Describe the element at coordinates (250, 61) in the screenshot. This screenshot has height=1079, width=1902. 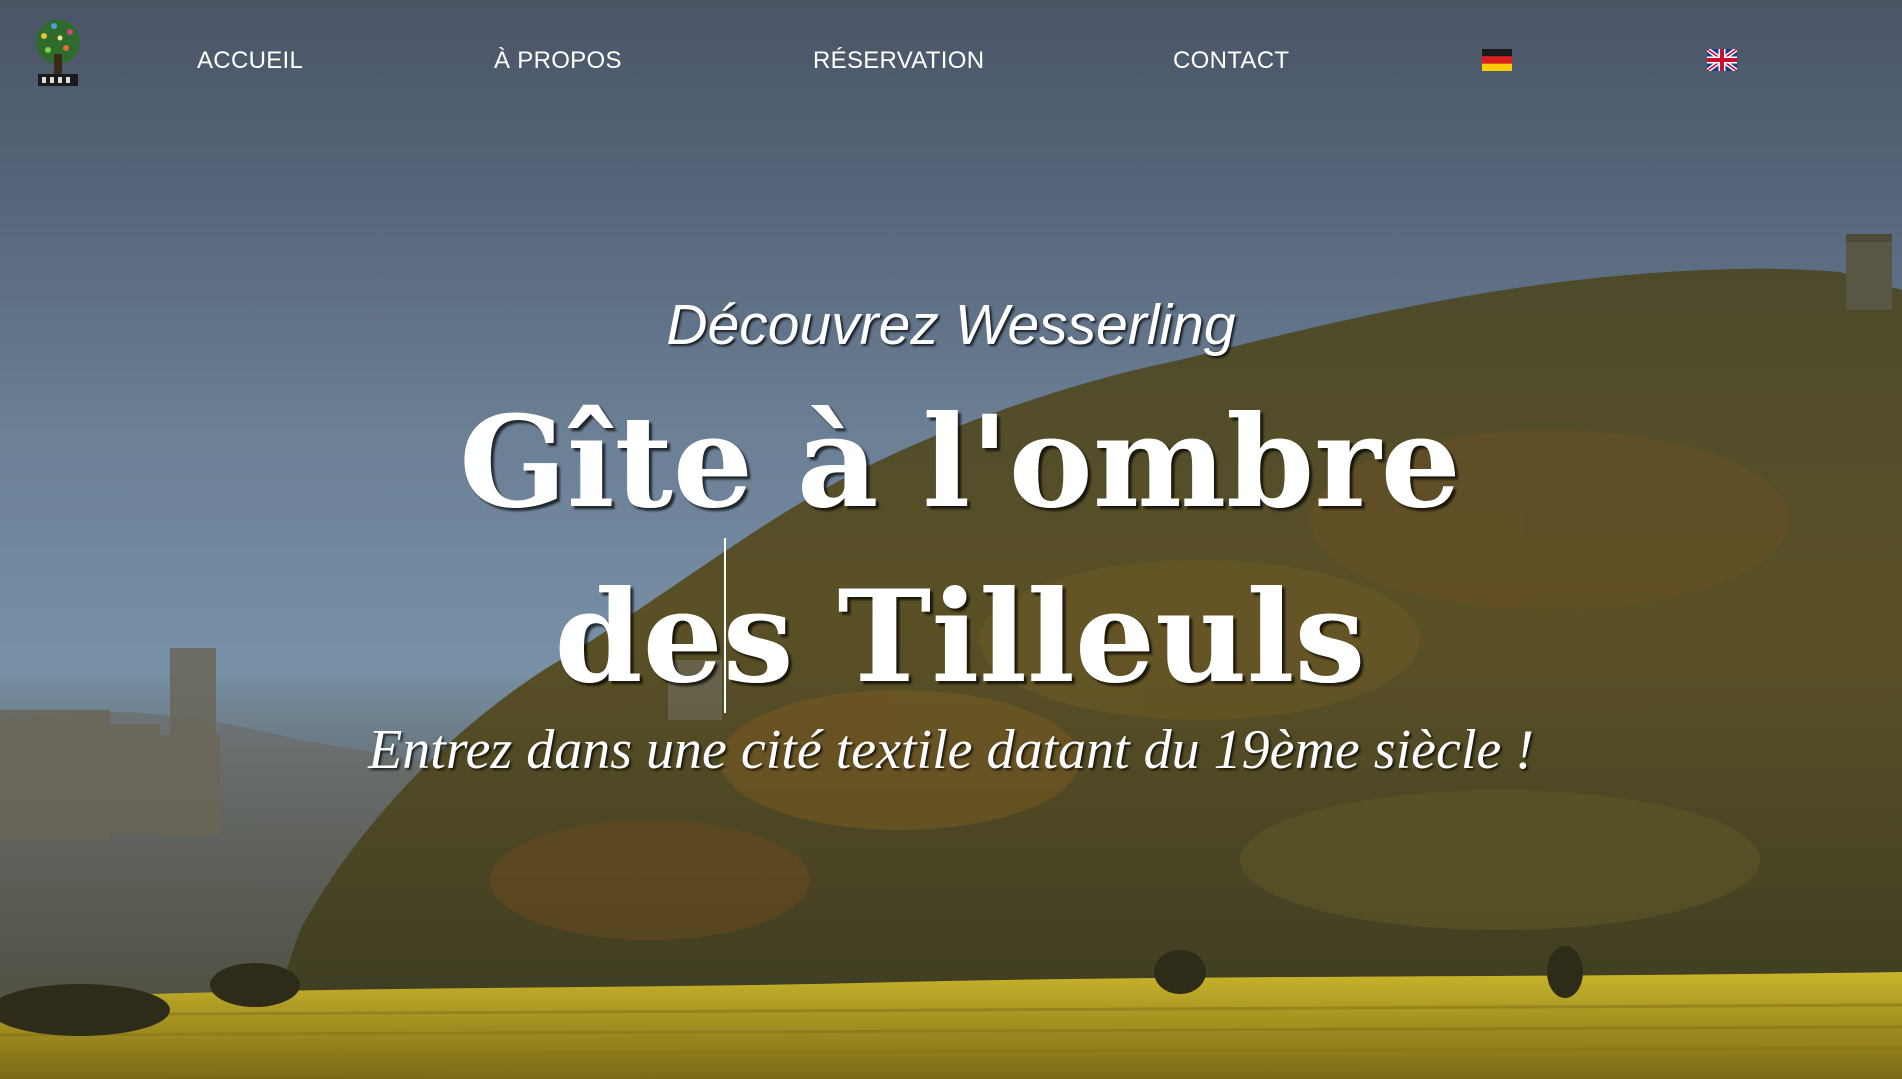
I see `nav-link-accueil: ACCUEIL` at that location.